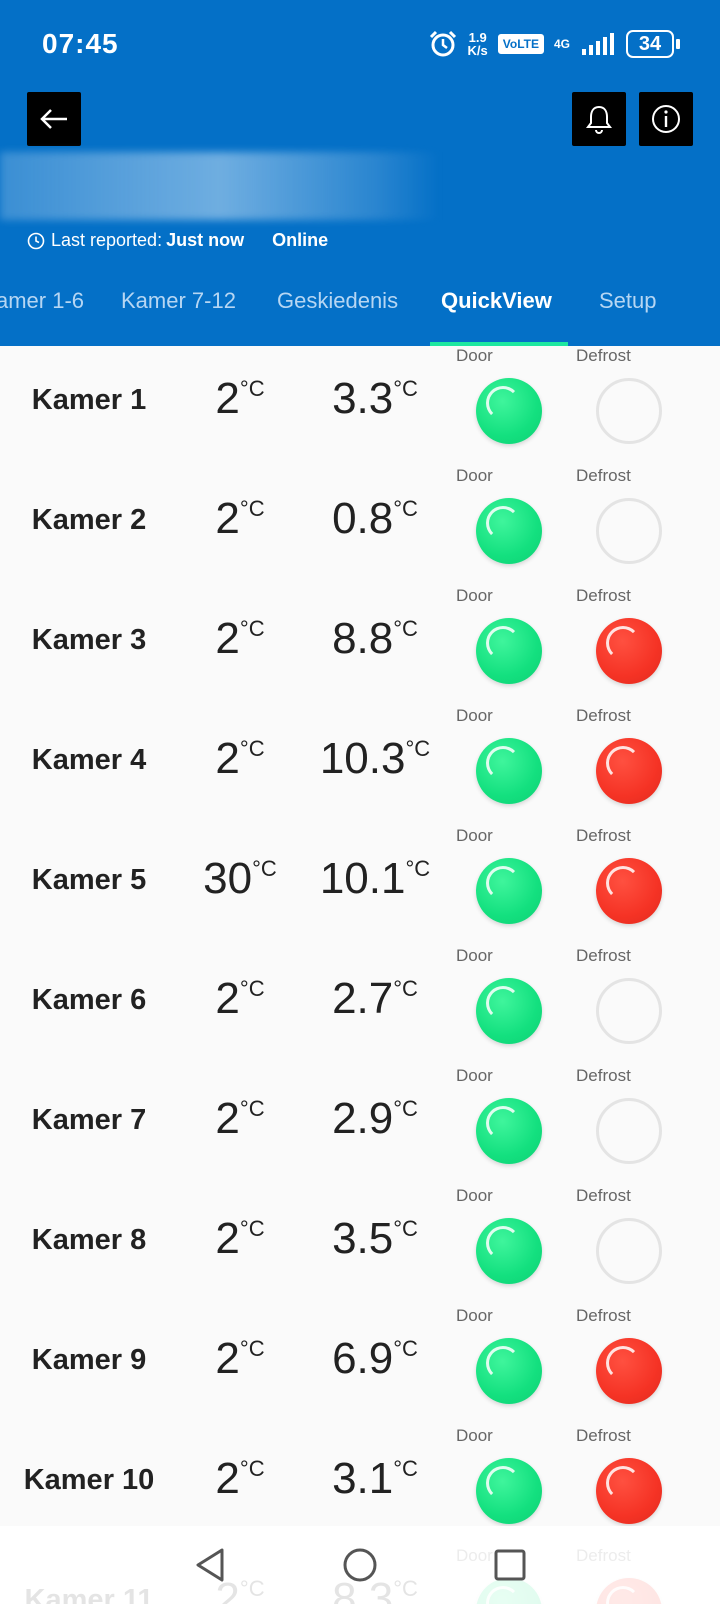  I want to click on network-type: 4G, so click(561, 44).